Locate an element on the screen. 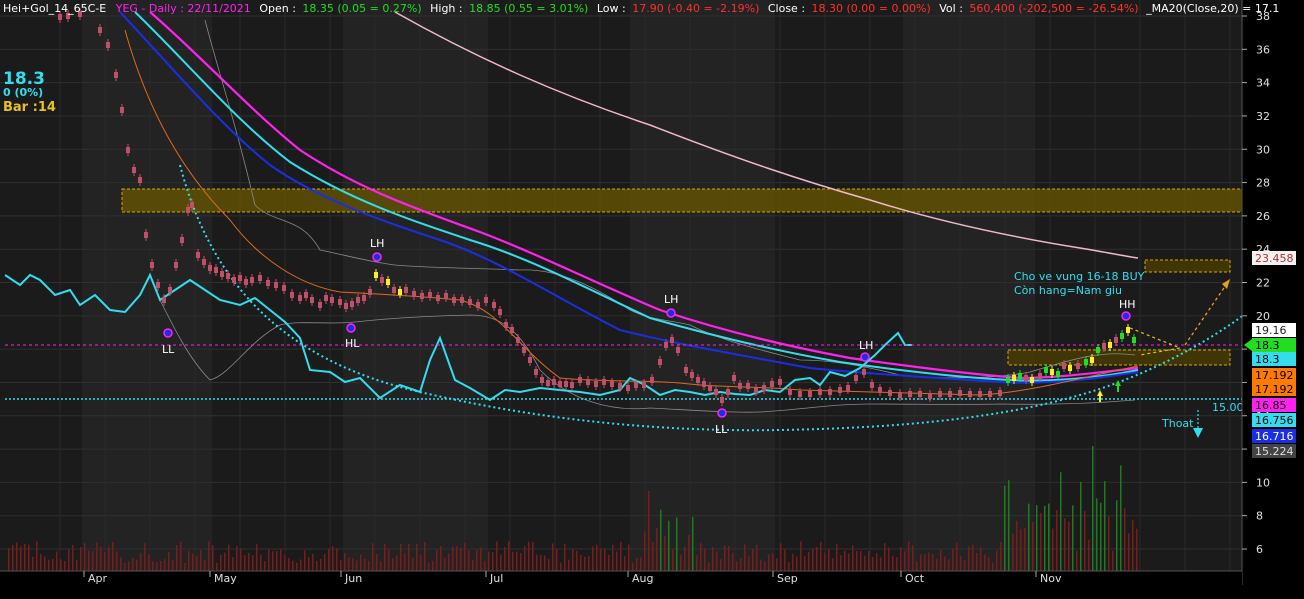  info-change: 0 (0%) is located at coordinates (23, 92).